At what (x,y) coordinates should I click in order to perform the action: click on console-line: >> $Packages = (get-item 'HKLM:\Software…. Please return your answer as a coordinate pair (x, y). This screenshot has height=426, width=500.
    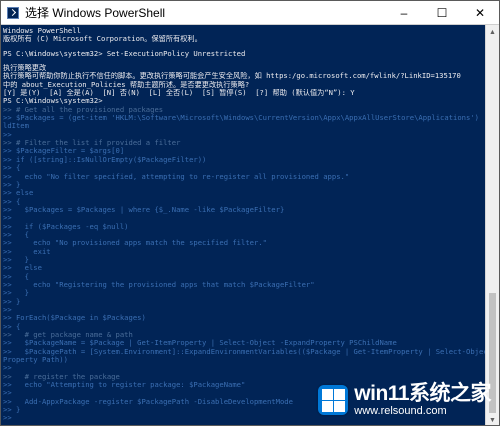
    Looking at the image, I should click on (245, 118).